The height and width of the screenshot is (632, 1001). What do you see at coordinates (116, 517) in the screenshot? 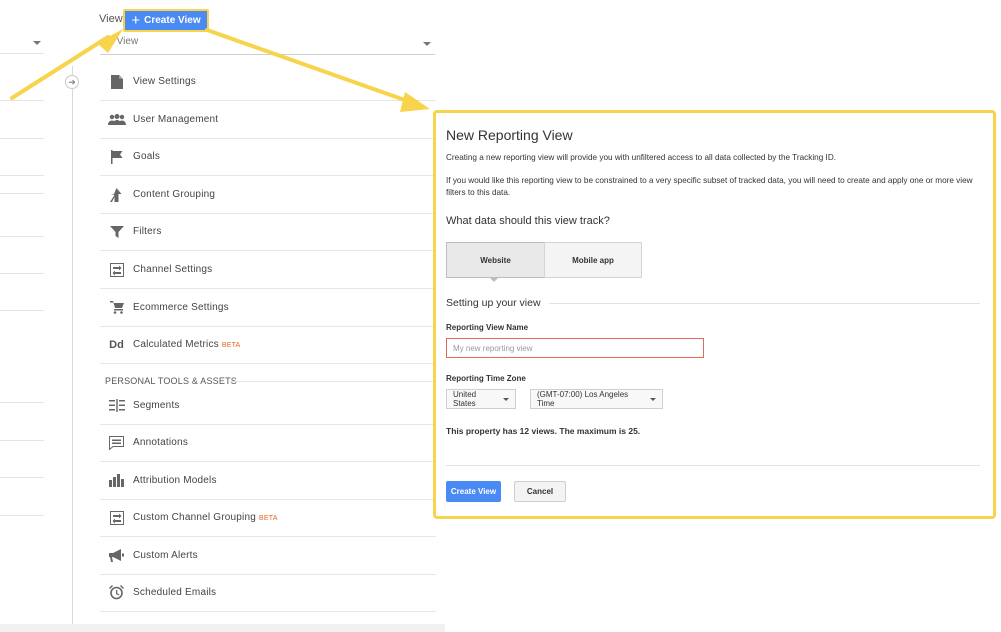
I see `channel-grouping-icon` at bounding box center [116, 517].